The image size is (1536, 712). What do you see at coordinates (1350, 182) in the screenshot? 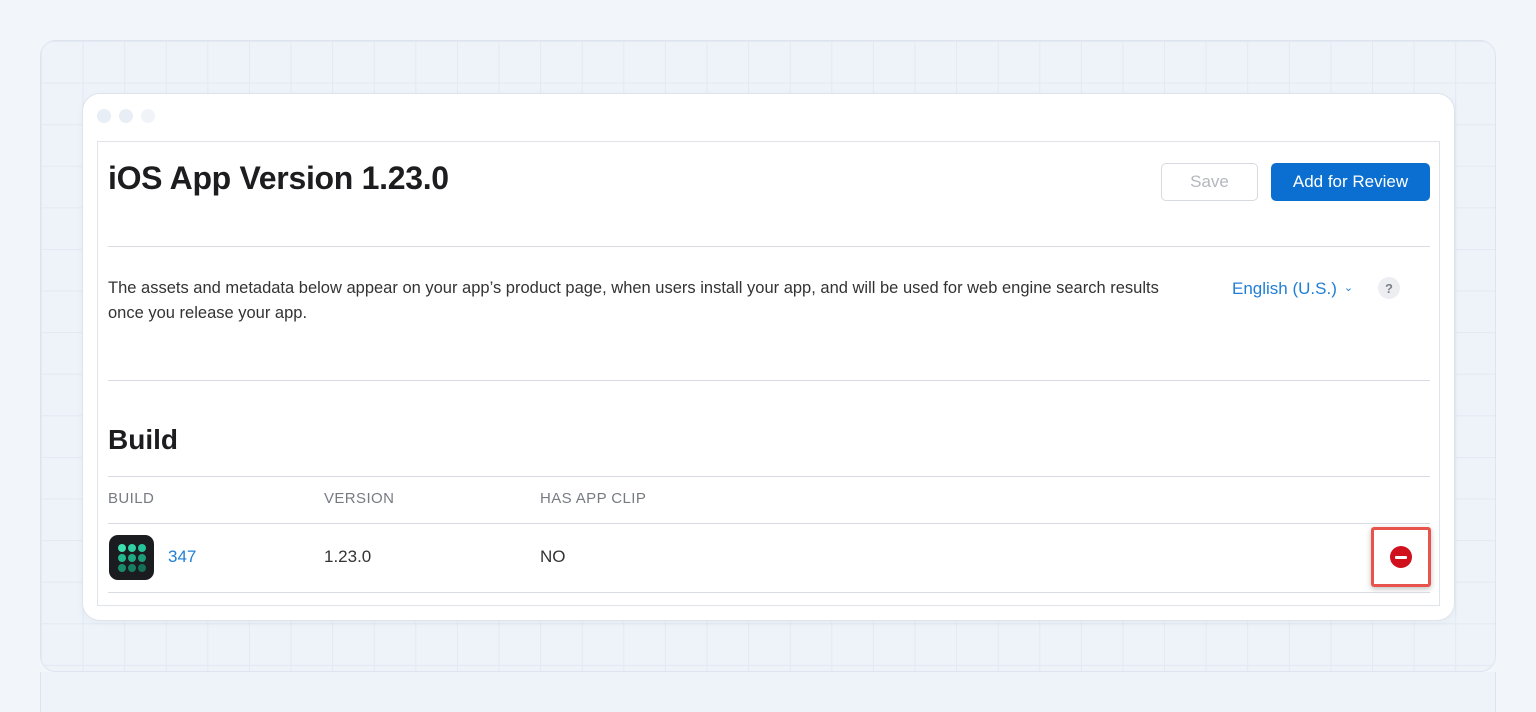
I see `add-for-review-button: Add for Review` at bounding box center [1350, 182].